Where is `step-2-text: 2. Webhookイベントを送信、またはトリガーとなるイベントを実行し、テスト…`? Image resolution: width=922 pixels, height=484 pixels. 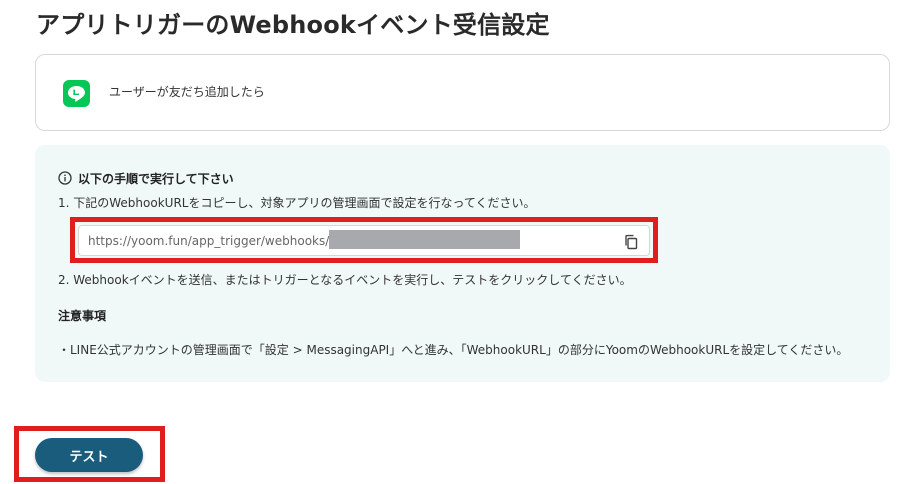 step-2-text: 2. Webhookイベントを送信、またはトリガーとなるイベントを実行し、テスト… is located at coordinates (345, 280).